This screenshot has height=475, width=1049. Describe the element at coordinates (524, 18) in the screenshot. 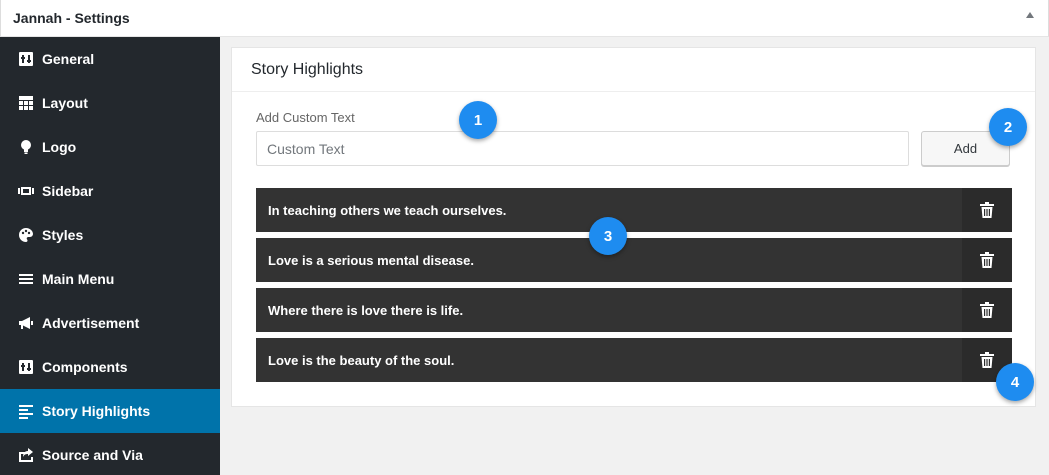

I see `settings-titlebar: Jannah - Settings` at that location.